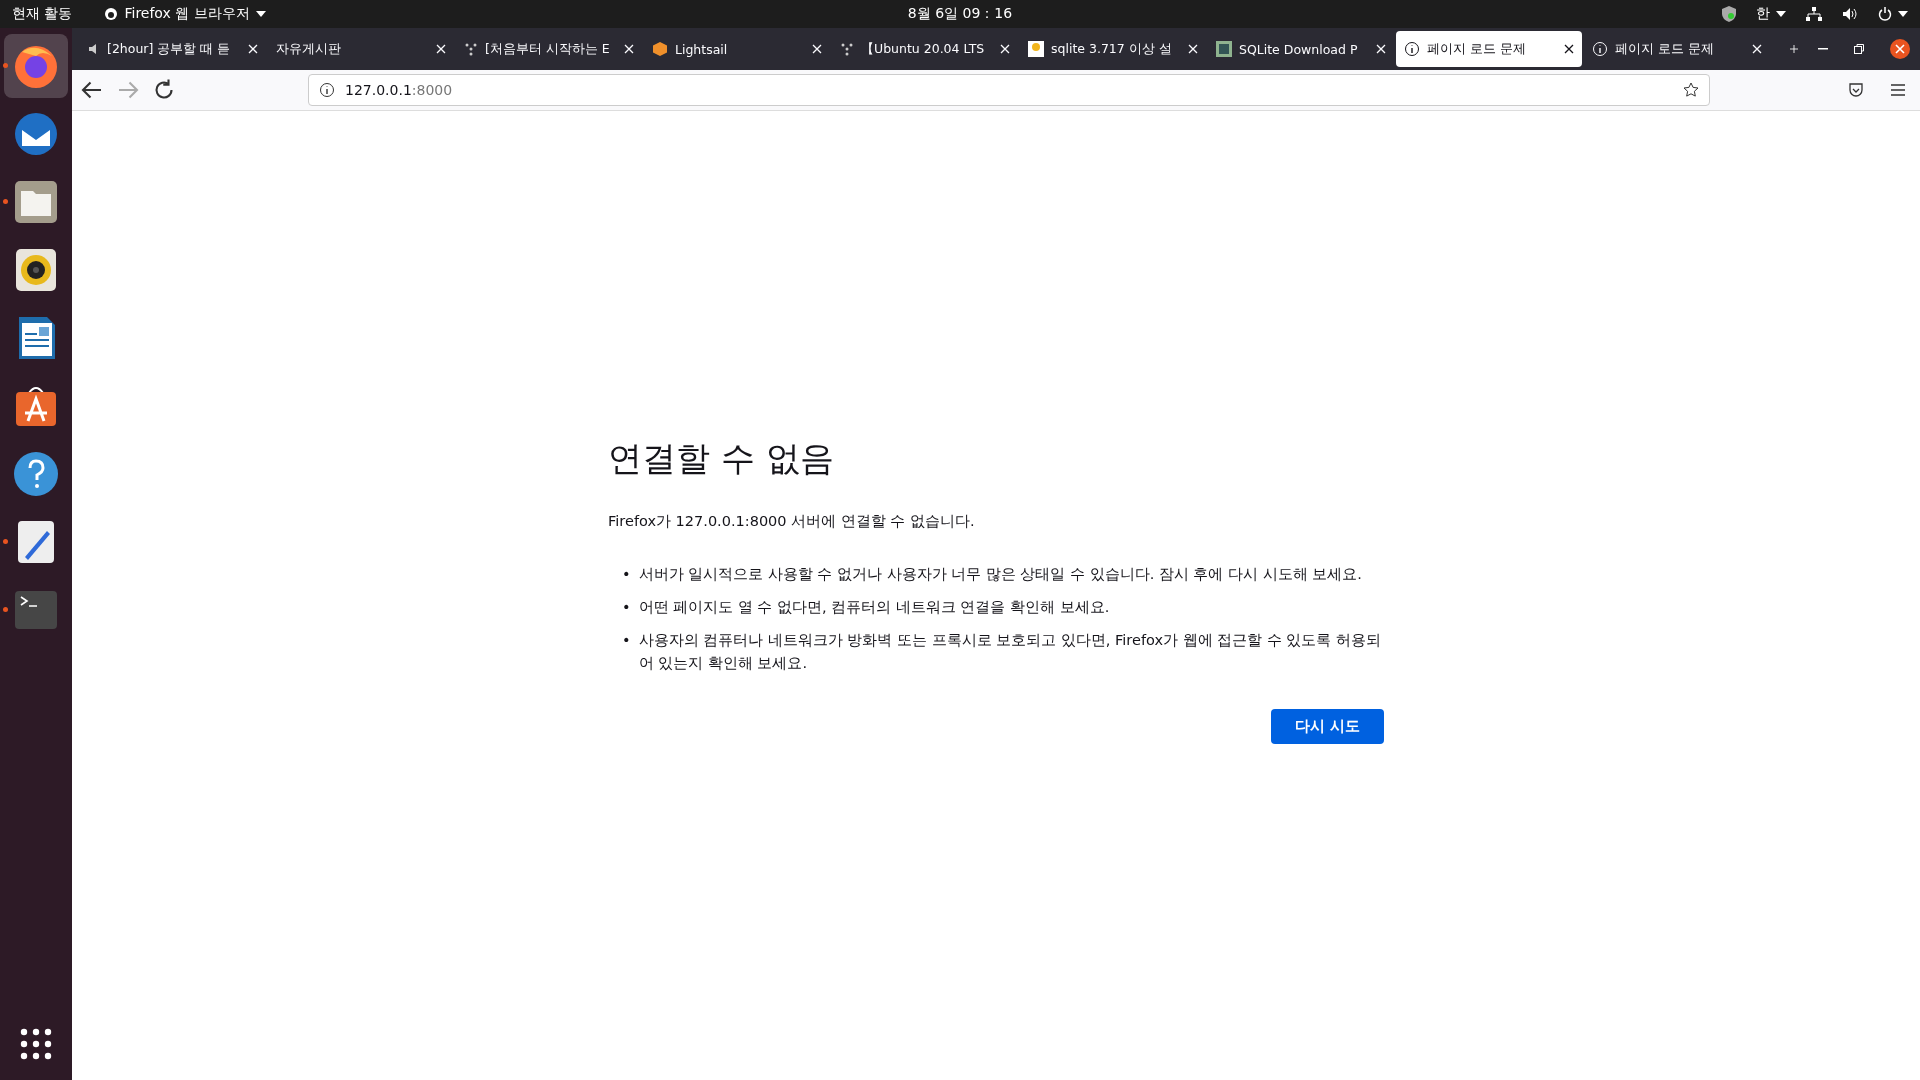 The height and width of the screenshot is (1080, 1920). What do you see at coordinates (960, 14) in the screenshot?
I see `clock: 8월 6일 09：16` at bounding box center [960, 14].